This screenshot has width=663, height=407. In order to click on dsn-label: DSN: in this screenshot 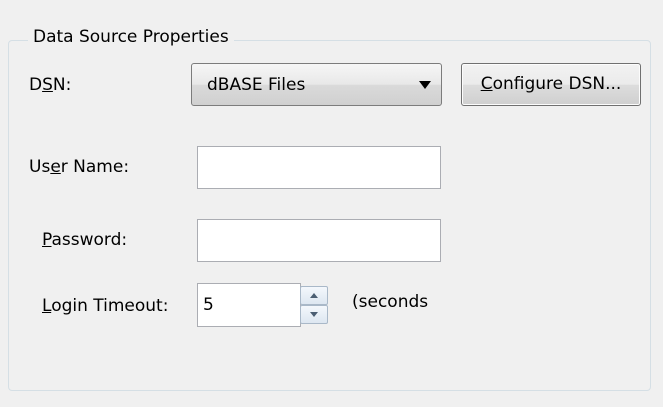, I will do `click(50, 85)`.